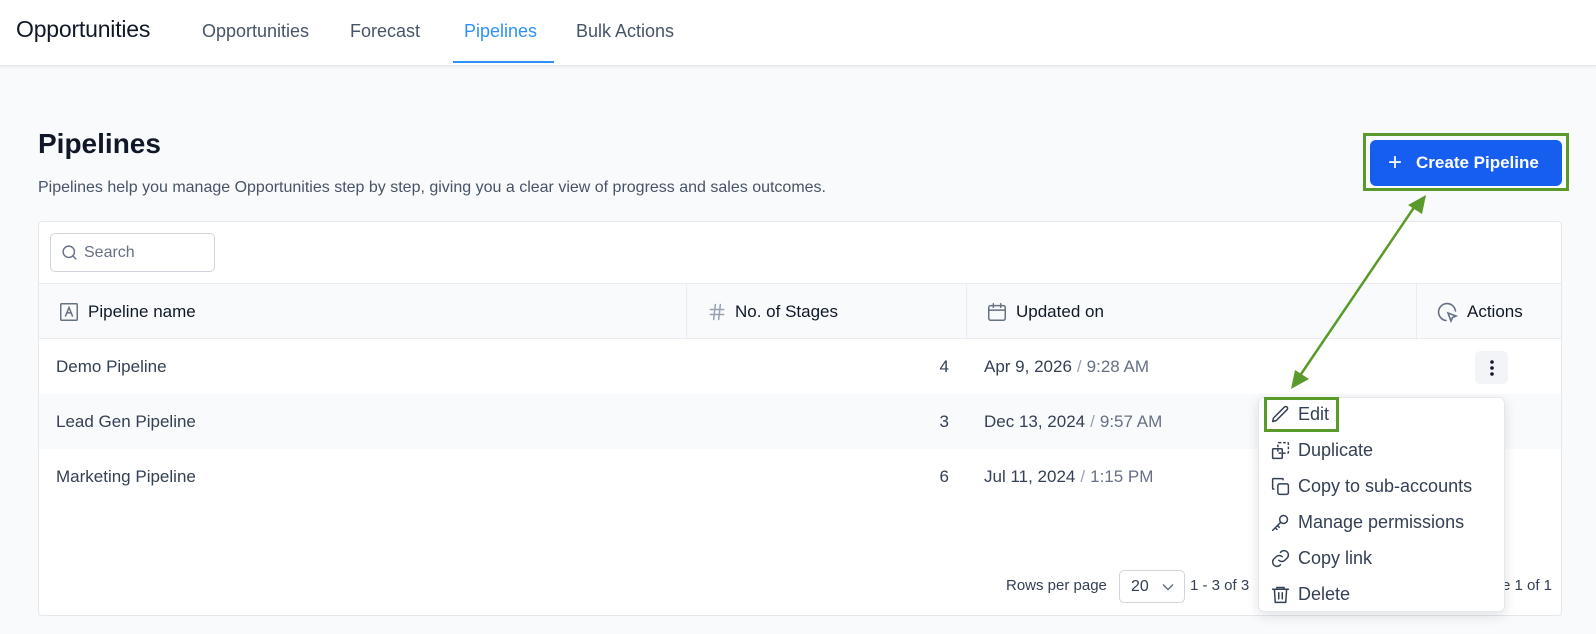 This screenshot has width=1596, height=634. I want to click on key-icon, so click(1280, 522).